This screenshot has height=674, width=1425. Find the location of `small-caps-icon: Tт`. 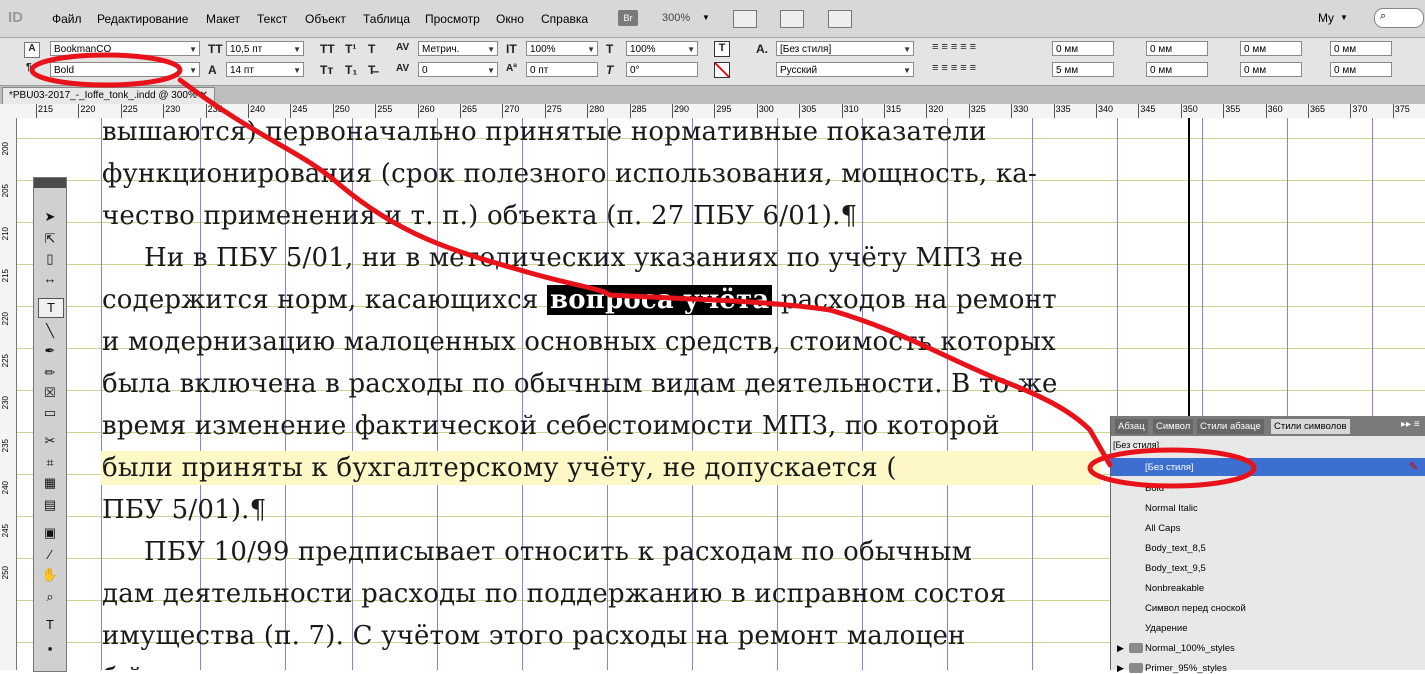

small-caps-icon: Tт is located at coordinates (326, 70).